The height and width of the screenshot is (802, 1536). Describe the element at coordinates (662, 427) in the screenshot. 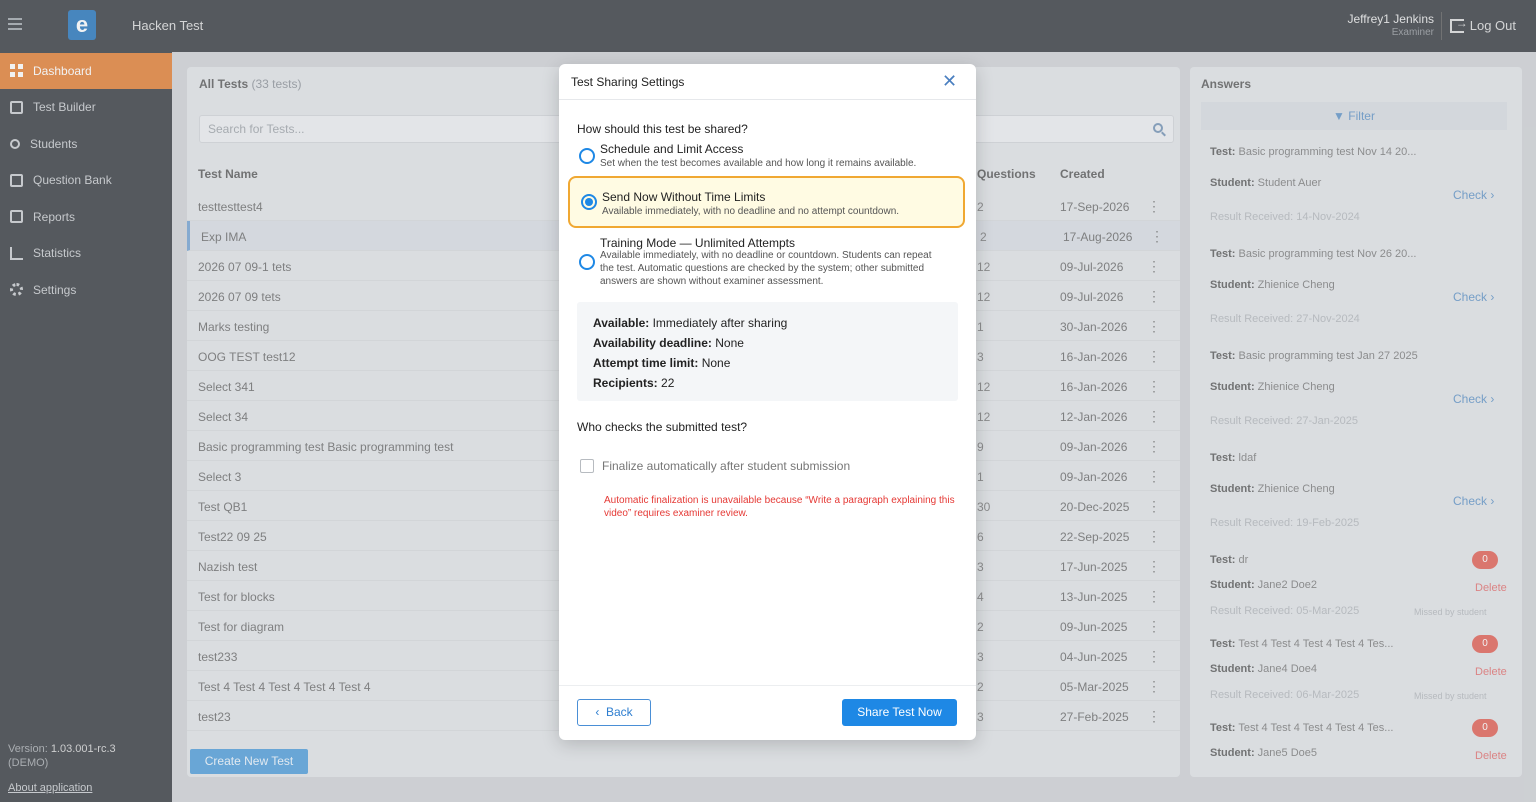

I see `checker-question: Who checks the submitted test?` at that location.